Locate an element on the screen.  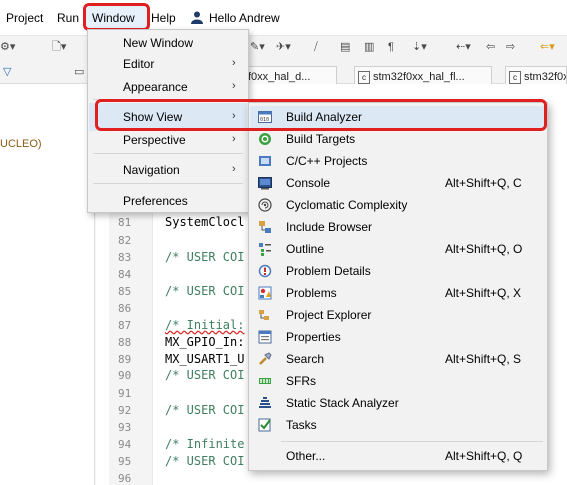
line-number: 95 is located at coordinates (125, 461).